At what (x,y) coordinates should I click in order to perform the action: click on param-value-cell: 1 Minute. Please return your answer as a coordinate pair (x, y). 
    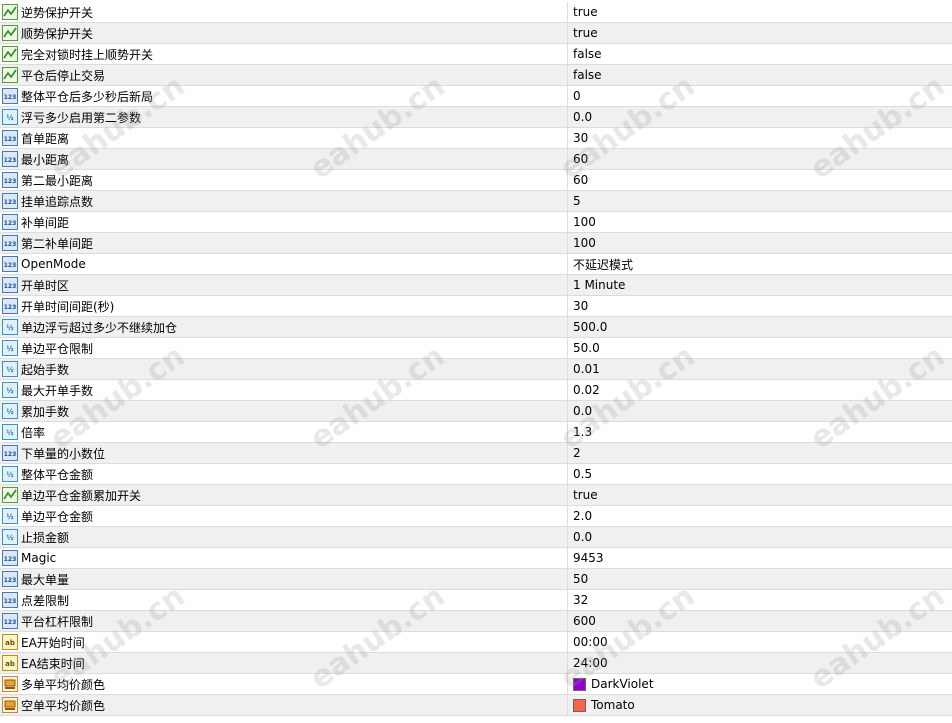
    Looking at the image, I should click on (760, 285).